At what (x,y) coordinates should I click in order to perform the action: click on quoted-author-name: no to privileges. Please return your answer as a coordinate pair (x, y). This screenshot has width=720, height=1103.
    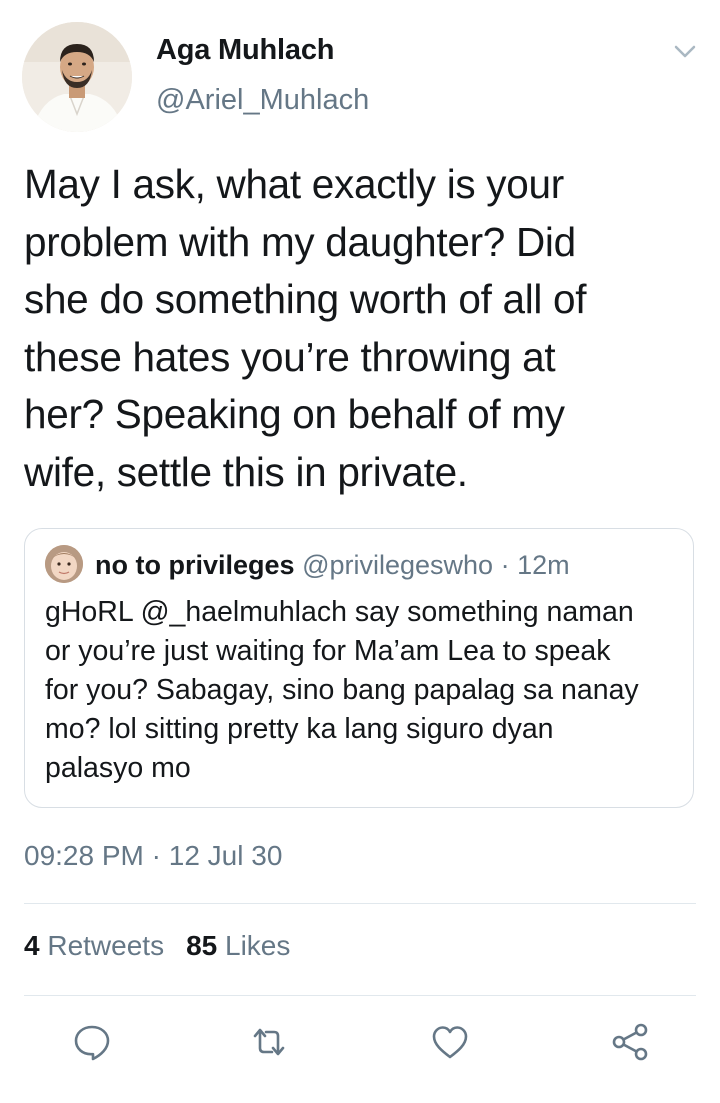
    Looking at the image, I should click on (195, 565).